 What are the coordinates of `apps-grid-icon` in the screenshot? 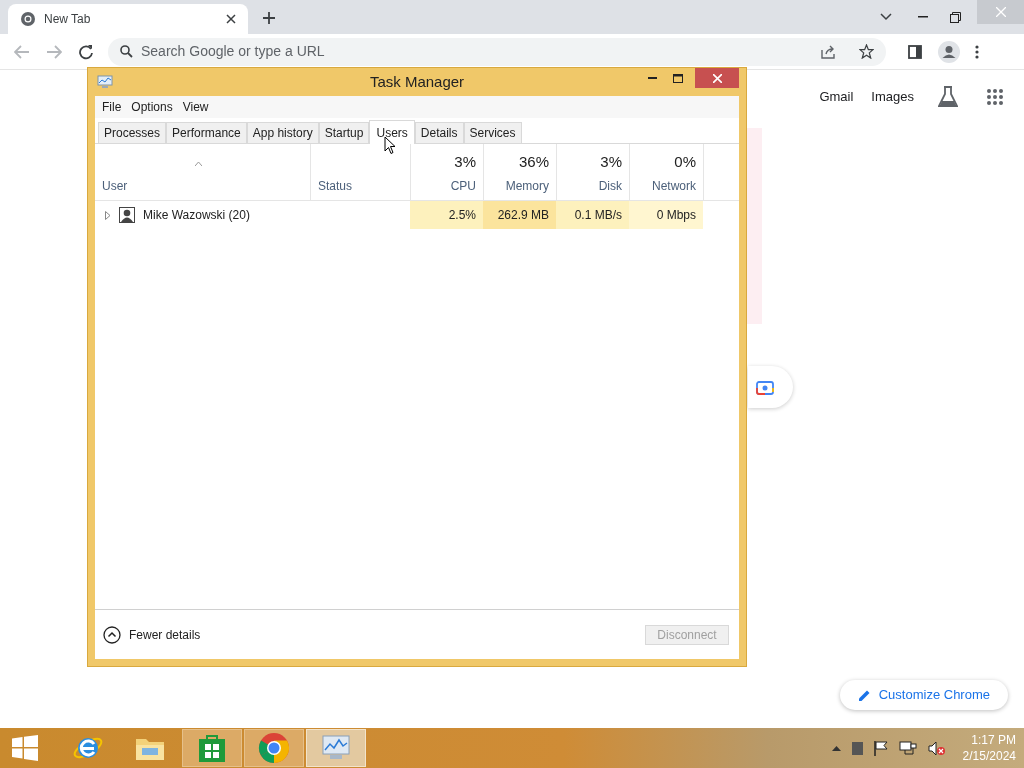 It's located at (995, 97).